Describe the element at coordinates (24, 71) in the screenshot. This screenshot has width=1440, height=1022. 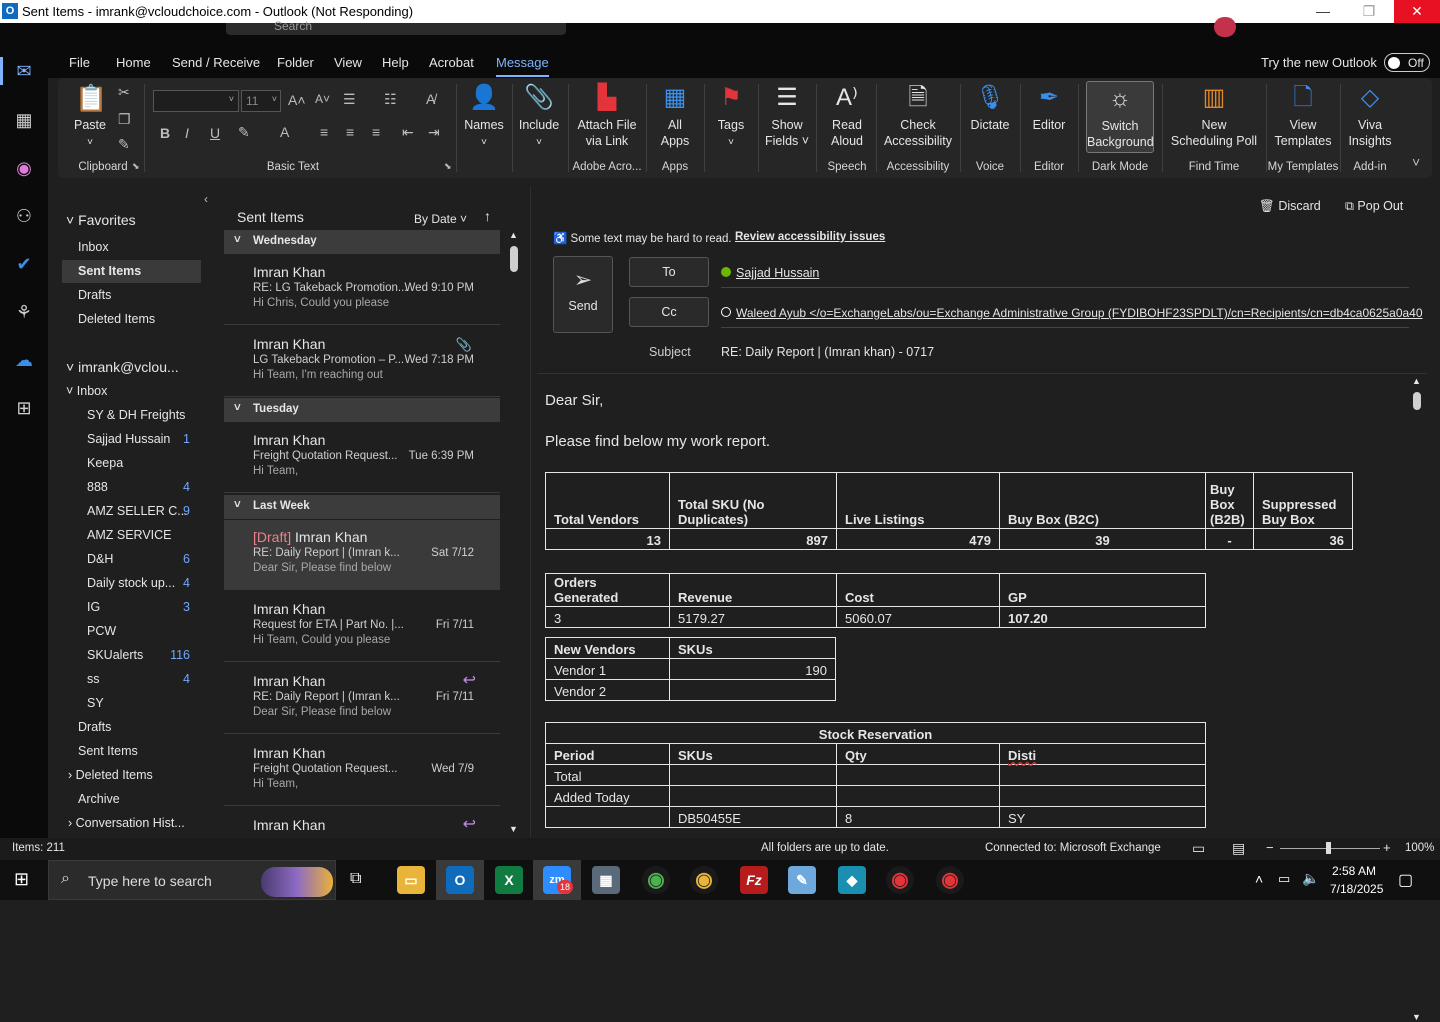
I see `mail-icon: ✉` at that location.